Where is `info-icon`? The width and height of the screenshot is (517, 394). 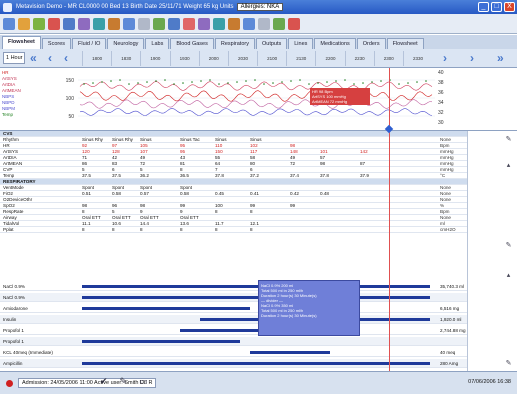 info-icon is located at coordinates (264, 23).